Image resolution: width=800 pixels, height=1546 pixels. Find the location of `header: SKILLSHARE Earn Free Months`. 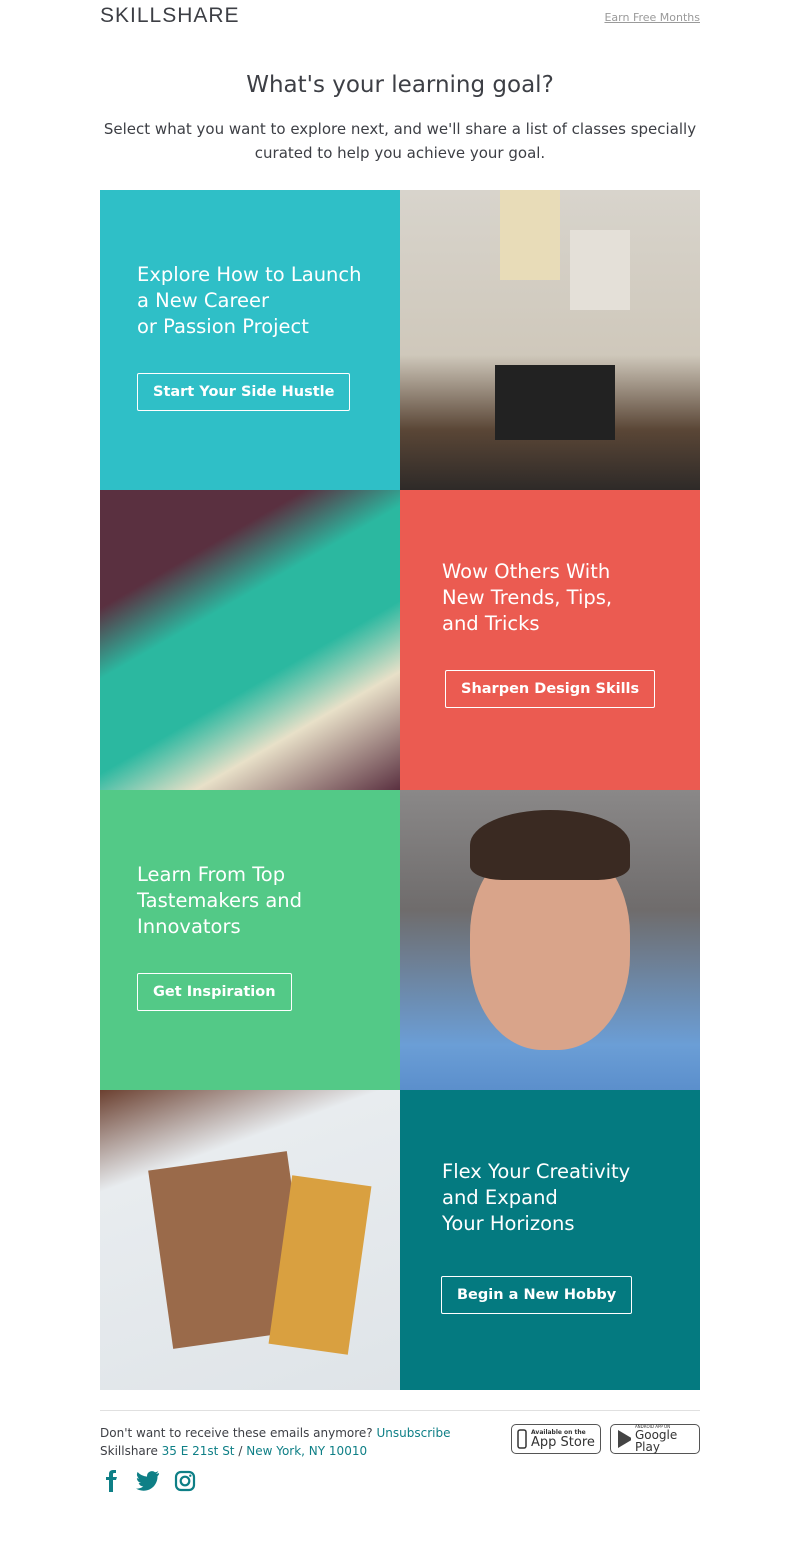

header: SKILLSHARE Earn Free Months is located at coordinates (400, 17).